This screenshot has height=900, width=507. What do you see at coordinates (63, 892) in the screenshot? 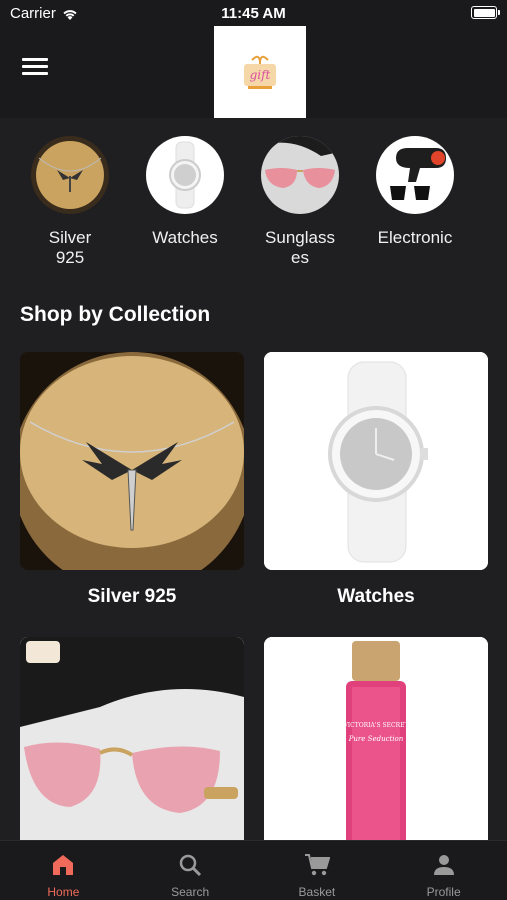
I see `tab-label: Home` at bounding box center [63, 892].